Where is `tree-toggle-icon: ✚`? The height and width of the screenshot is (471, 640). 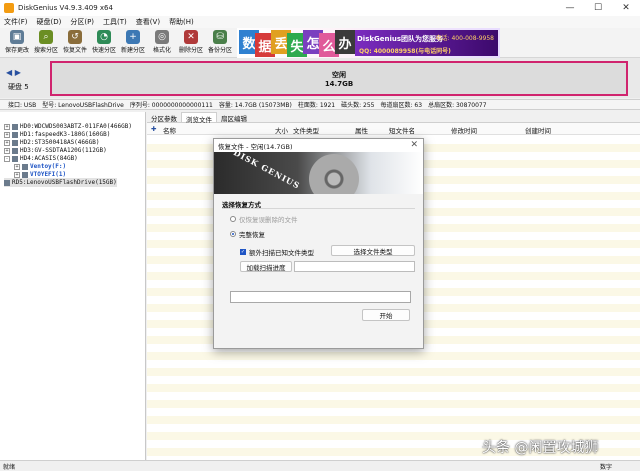 tree-toggle-icon: ✚ is located at coordinates (153, 129).